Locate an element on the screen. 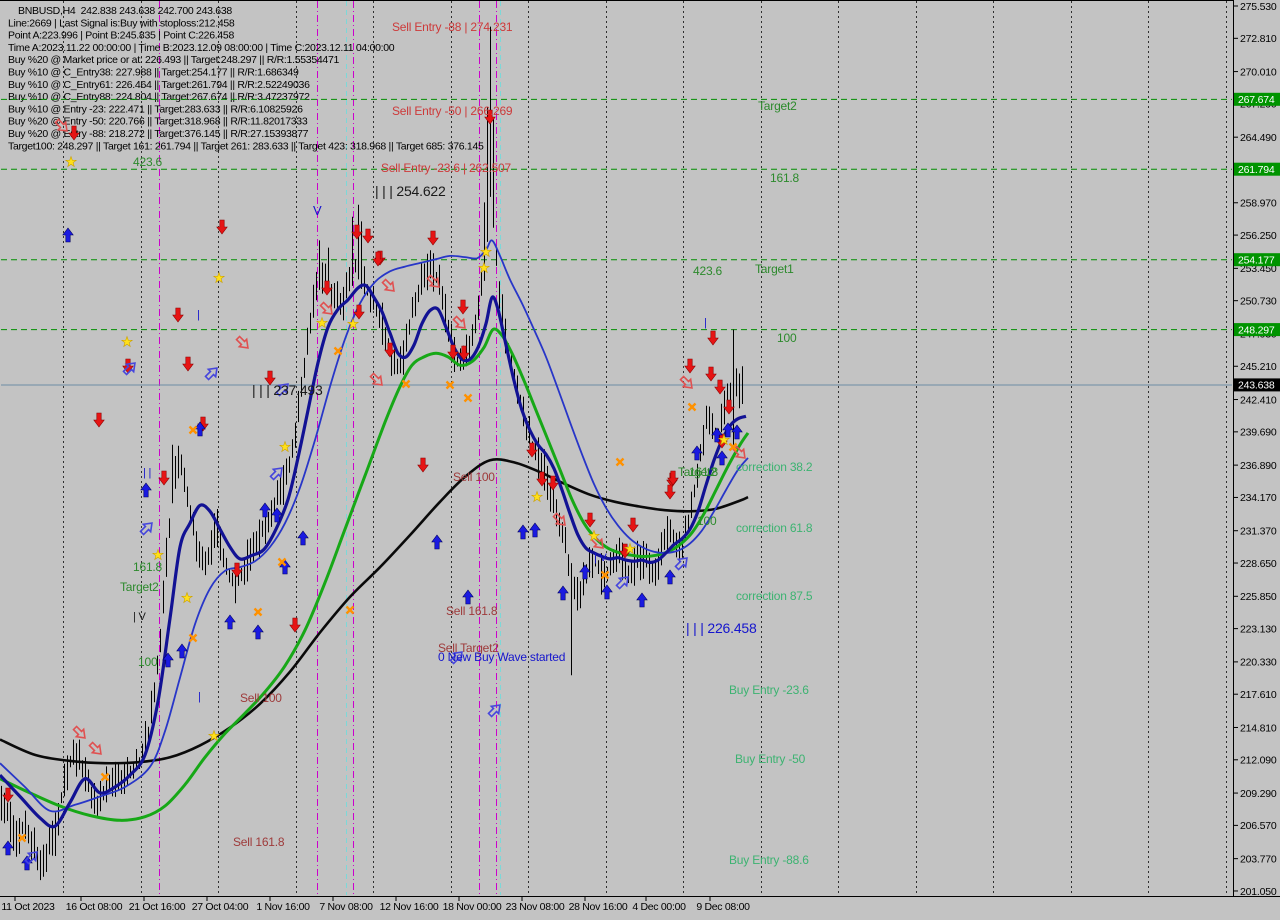 This screenshot has height=920, width=1280. chart-annotation-label: Buy Entry -23.6 is located at coordinates (769, 690).